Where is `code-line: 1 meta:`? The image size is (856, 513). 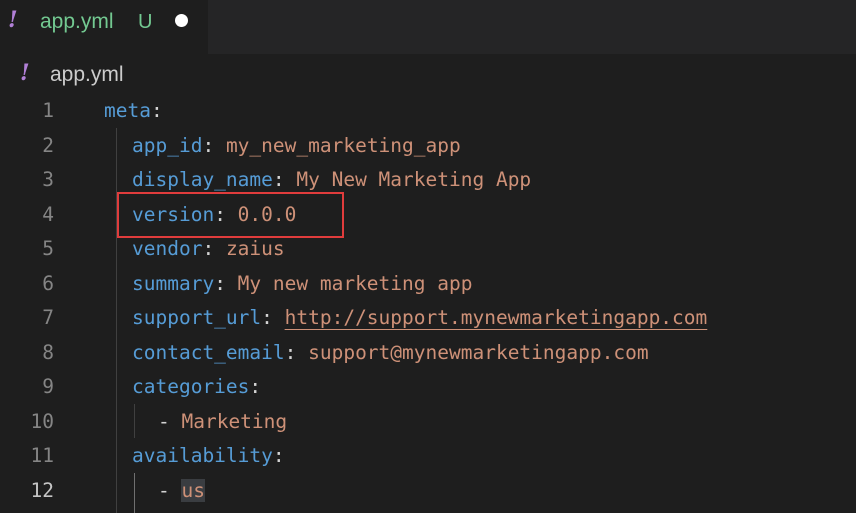 code-line: 1 meta: is located at coordinates (428, 111).